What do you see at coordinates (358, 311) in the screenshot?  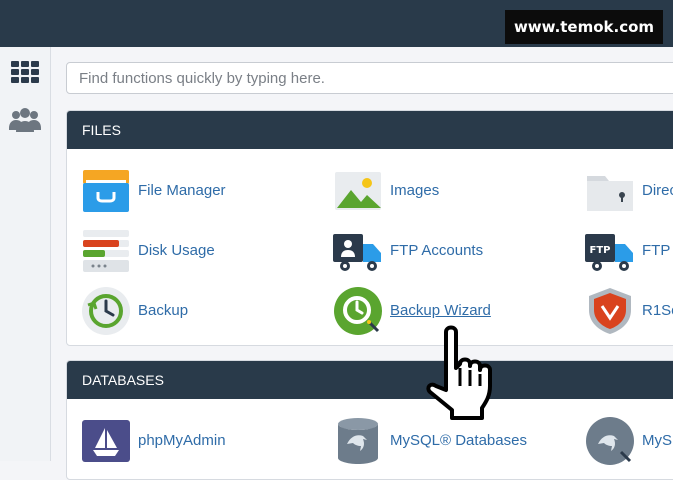 I see `backup-wizard-icon` at bounding box center [358, 311].